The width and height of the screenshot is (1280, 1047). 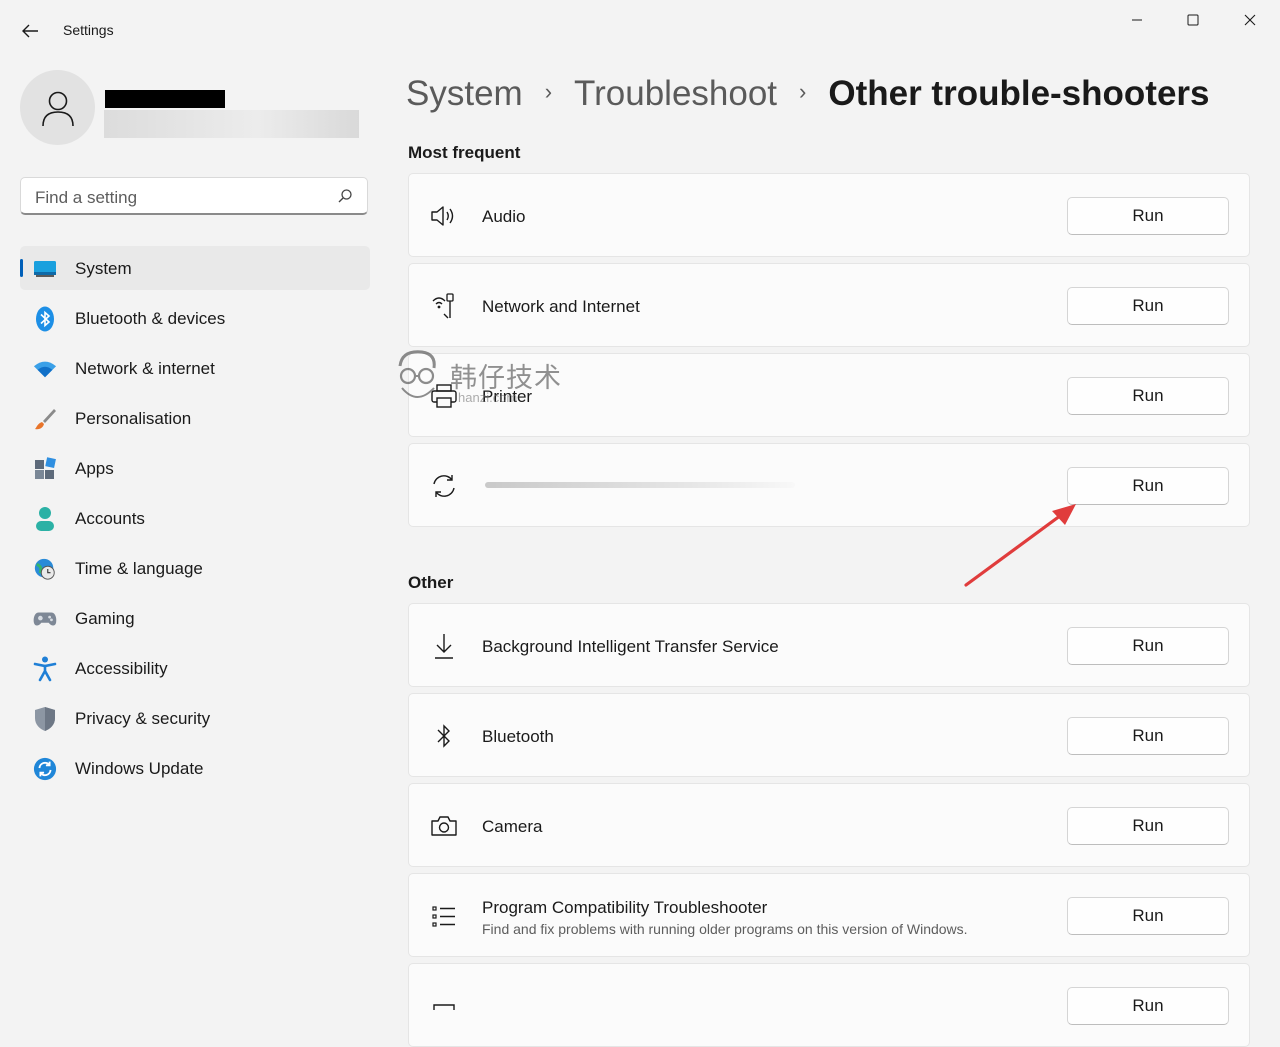 I want to click on sidebar-item-label: Gaming, so click(x=105, y=618).